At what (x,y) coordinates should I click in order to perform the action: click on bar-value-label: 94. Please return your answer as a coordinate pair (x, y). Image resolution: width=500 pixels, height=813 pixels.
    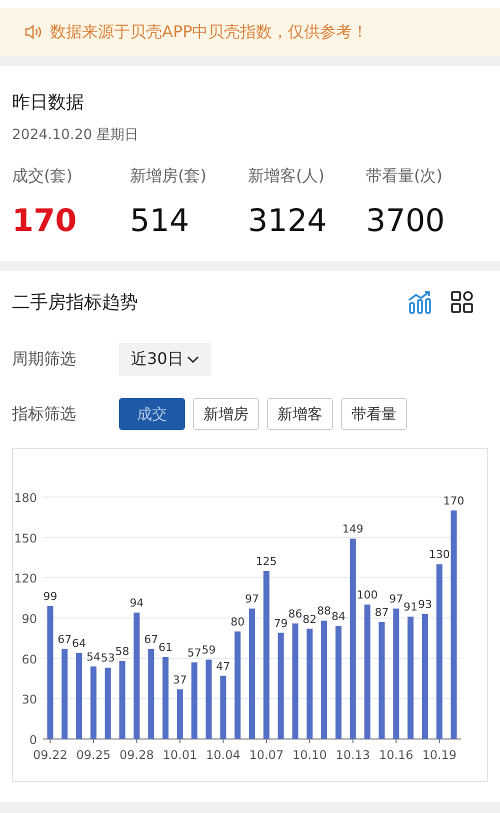
    Looking at the image, I should click on (137, 603).